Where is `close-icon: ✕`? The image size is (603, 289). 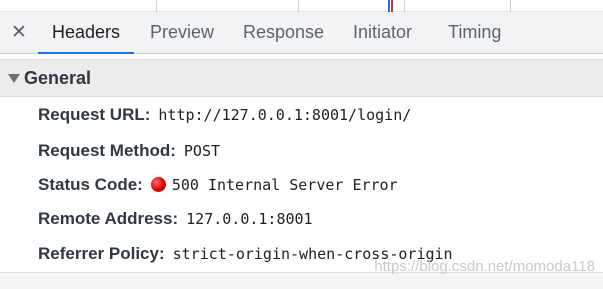 close-icon: ✕ is located at coordinates (19, 33).